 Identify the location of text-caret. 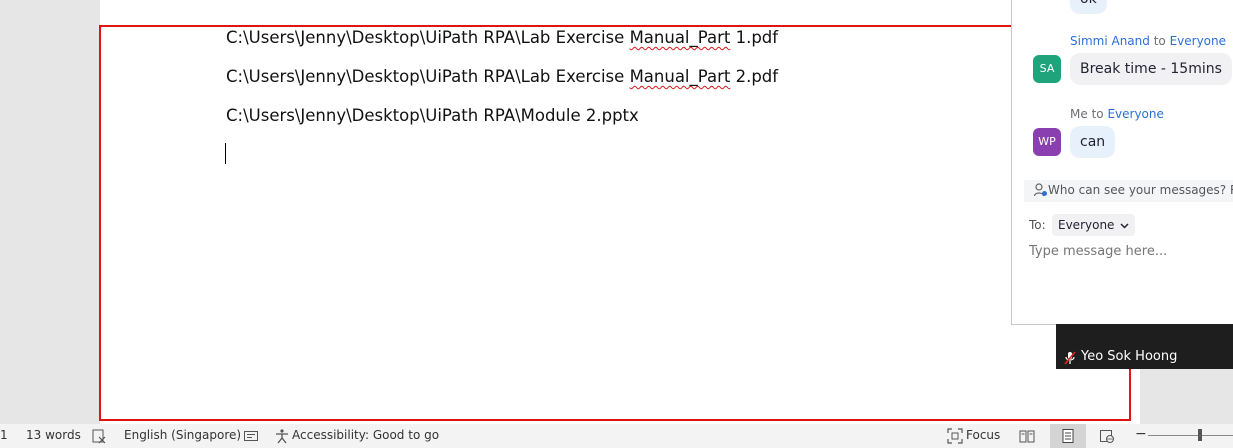
(225, 153).